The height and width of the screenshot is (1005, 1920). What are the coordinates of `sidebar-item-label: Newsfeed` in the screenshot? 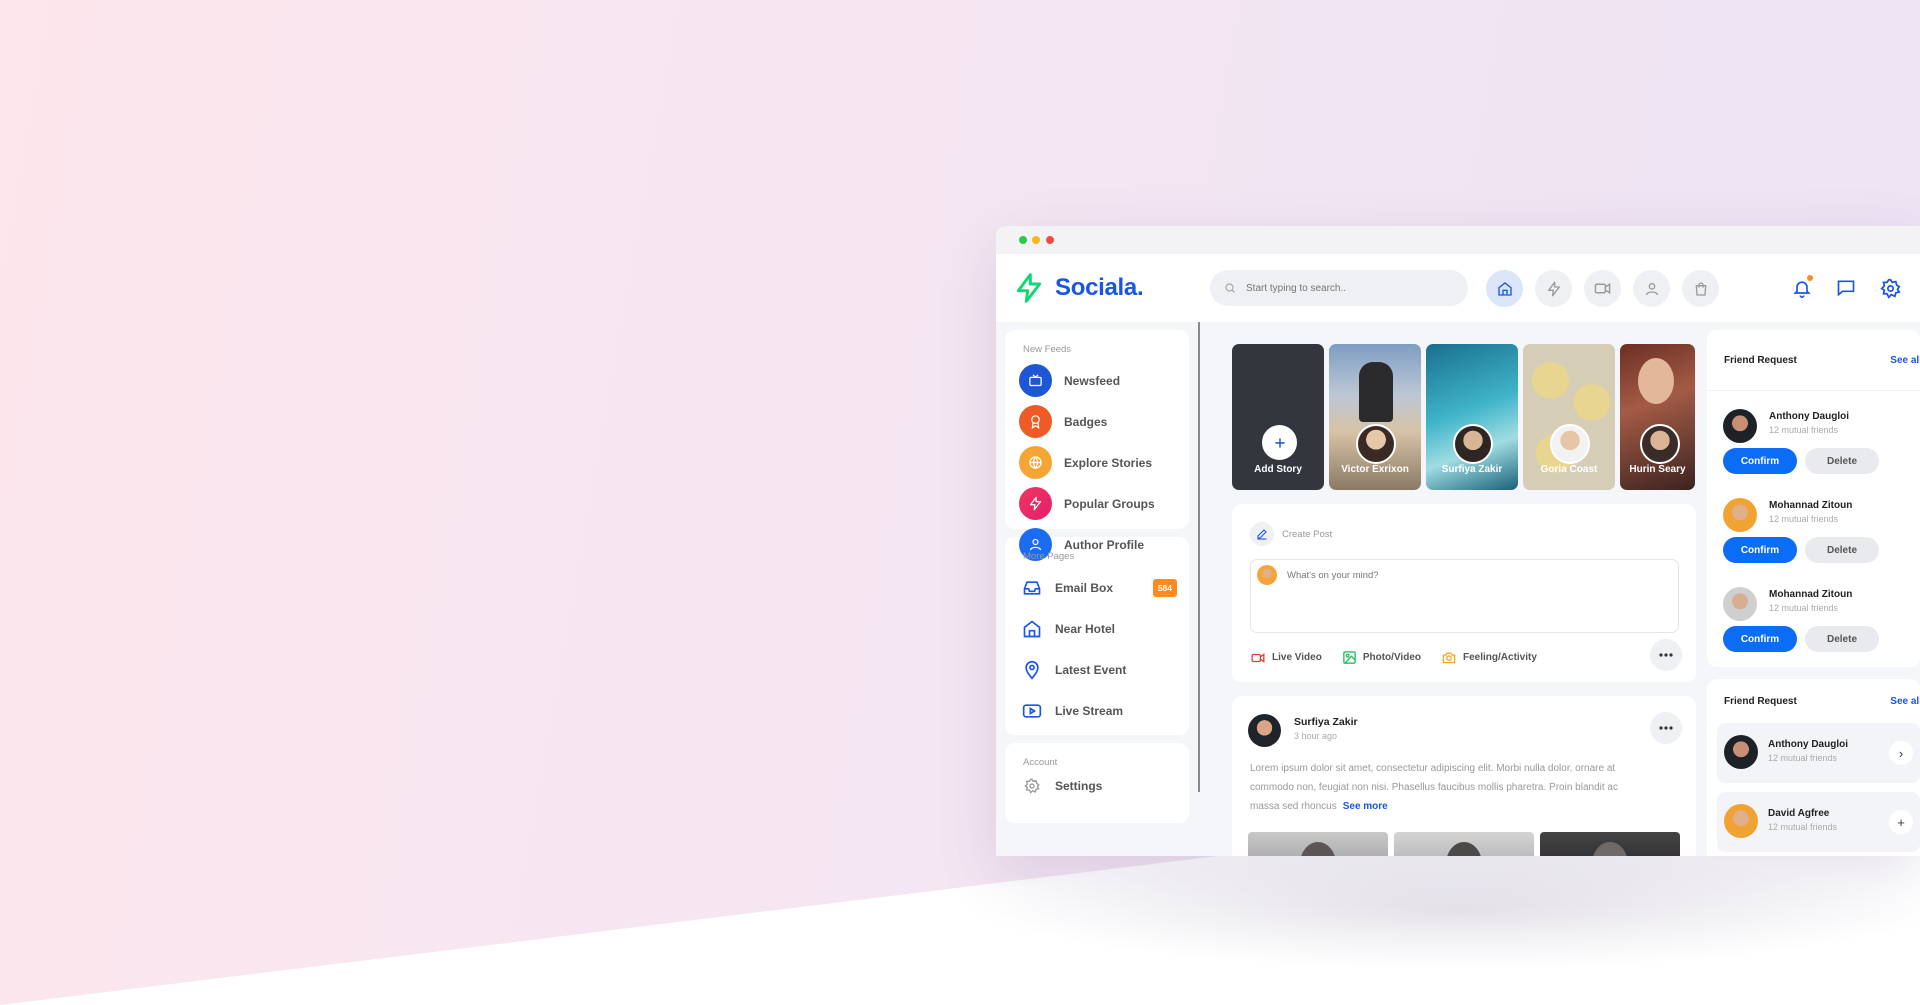 It's located at (1092, 380).